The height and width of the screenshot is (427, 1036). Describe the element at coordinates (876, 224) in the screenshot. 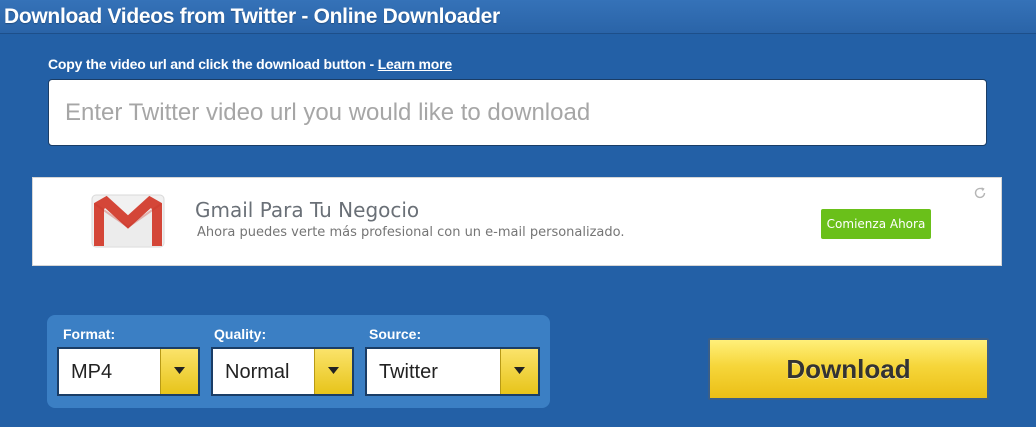

I see `ad-cta-button: Comienza Ahora` at that location.